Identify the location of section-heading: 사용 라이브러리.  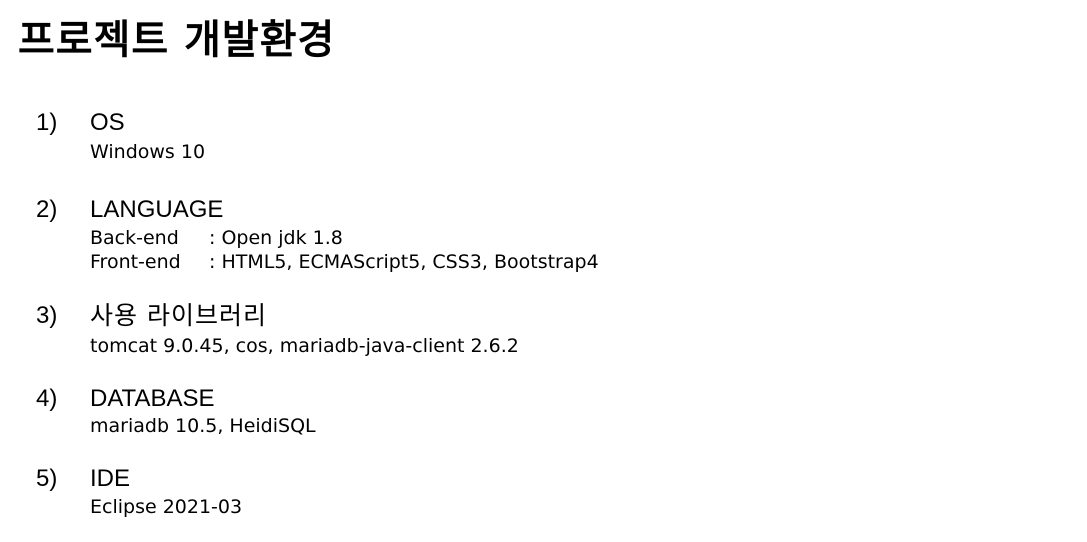
(178, 315).